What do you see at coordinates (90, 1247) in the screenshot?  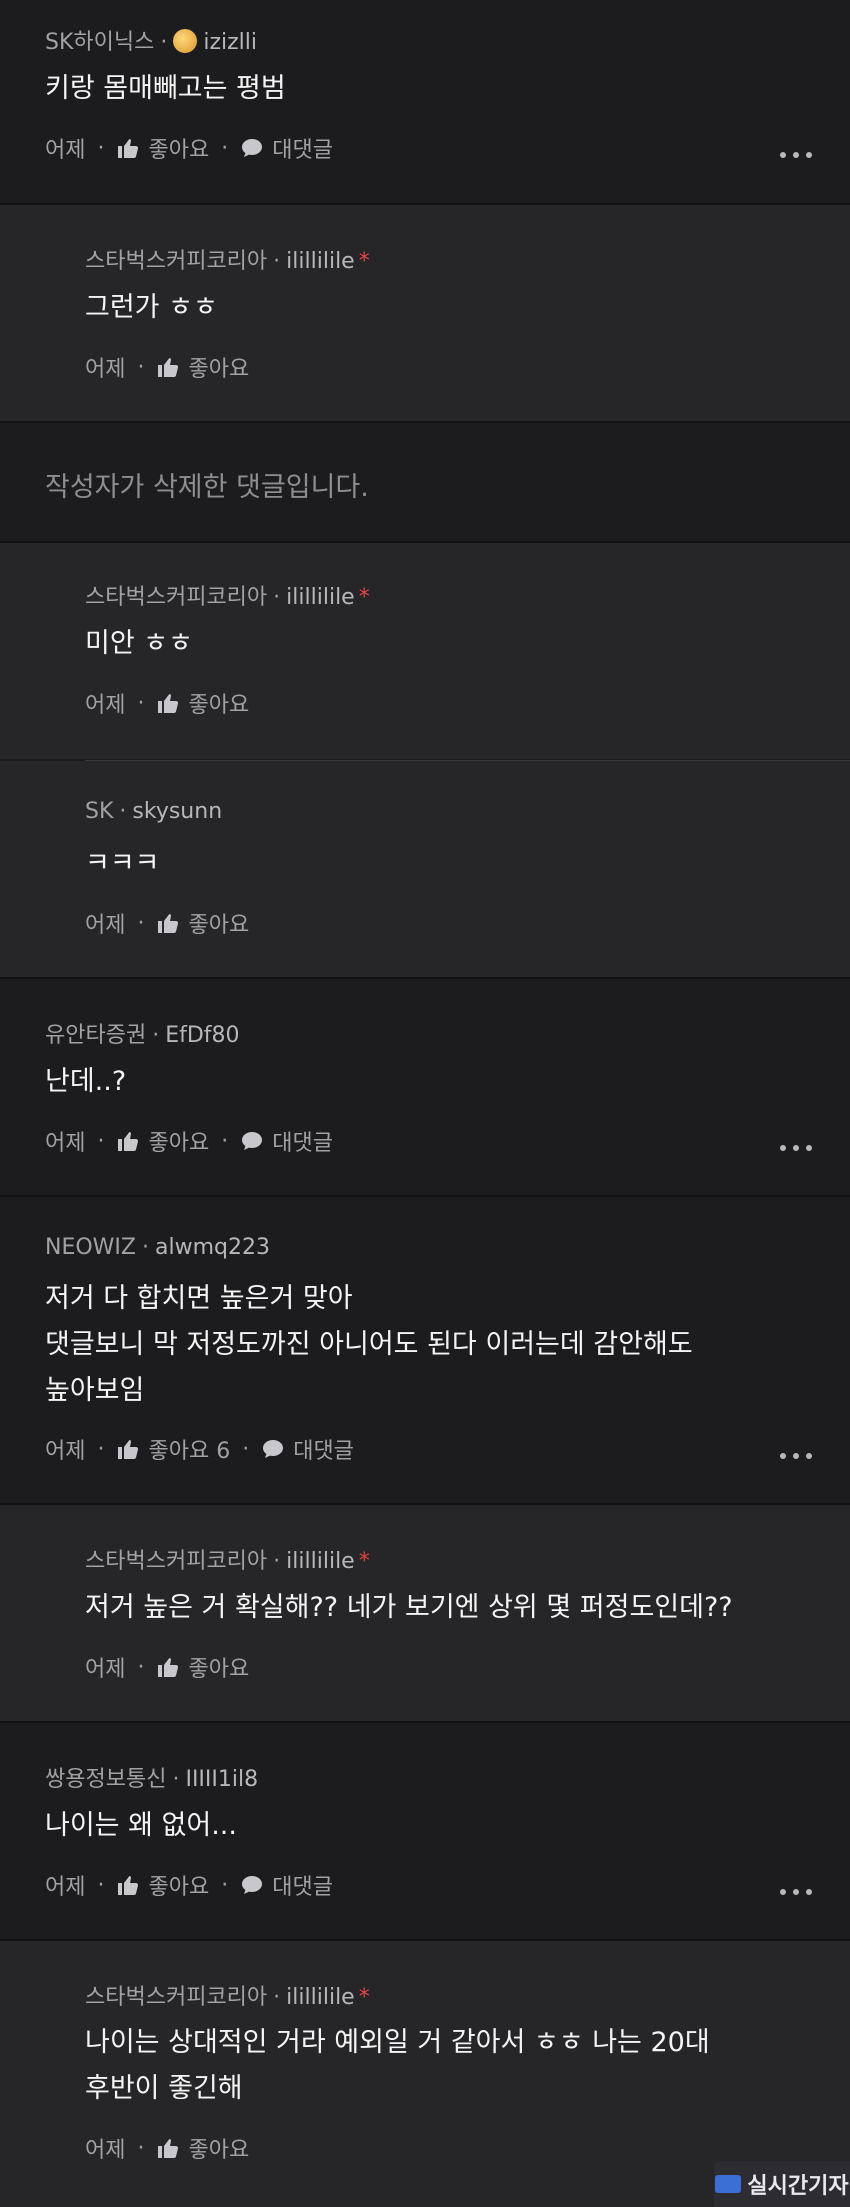 I see `company-name: NEOWIZ` at bounding box center [90, 1247].